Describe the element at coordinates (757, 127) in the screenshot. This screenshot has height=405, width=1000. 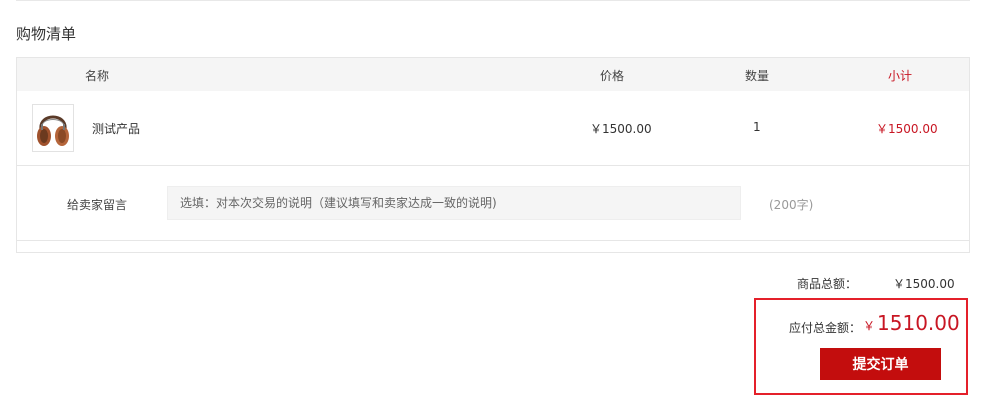
I see `product-quantity: 1` at that location.